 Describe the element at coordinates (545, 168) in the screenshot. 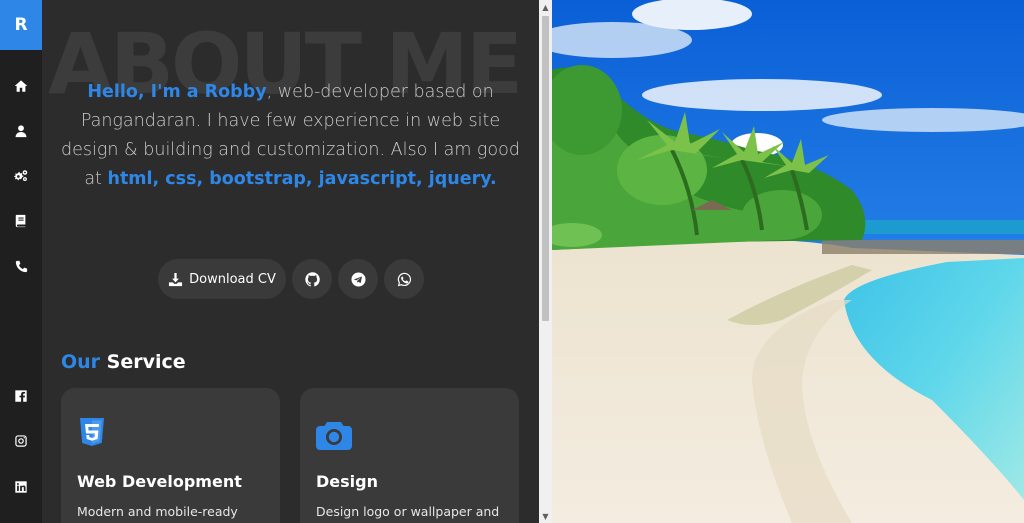

I see `scroll-thumb` at that location.